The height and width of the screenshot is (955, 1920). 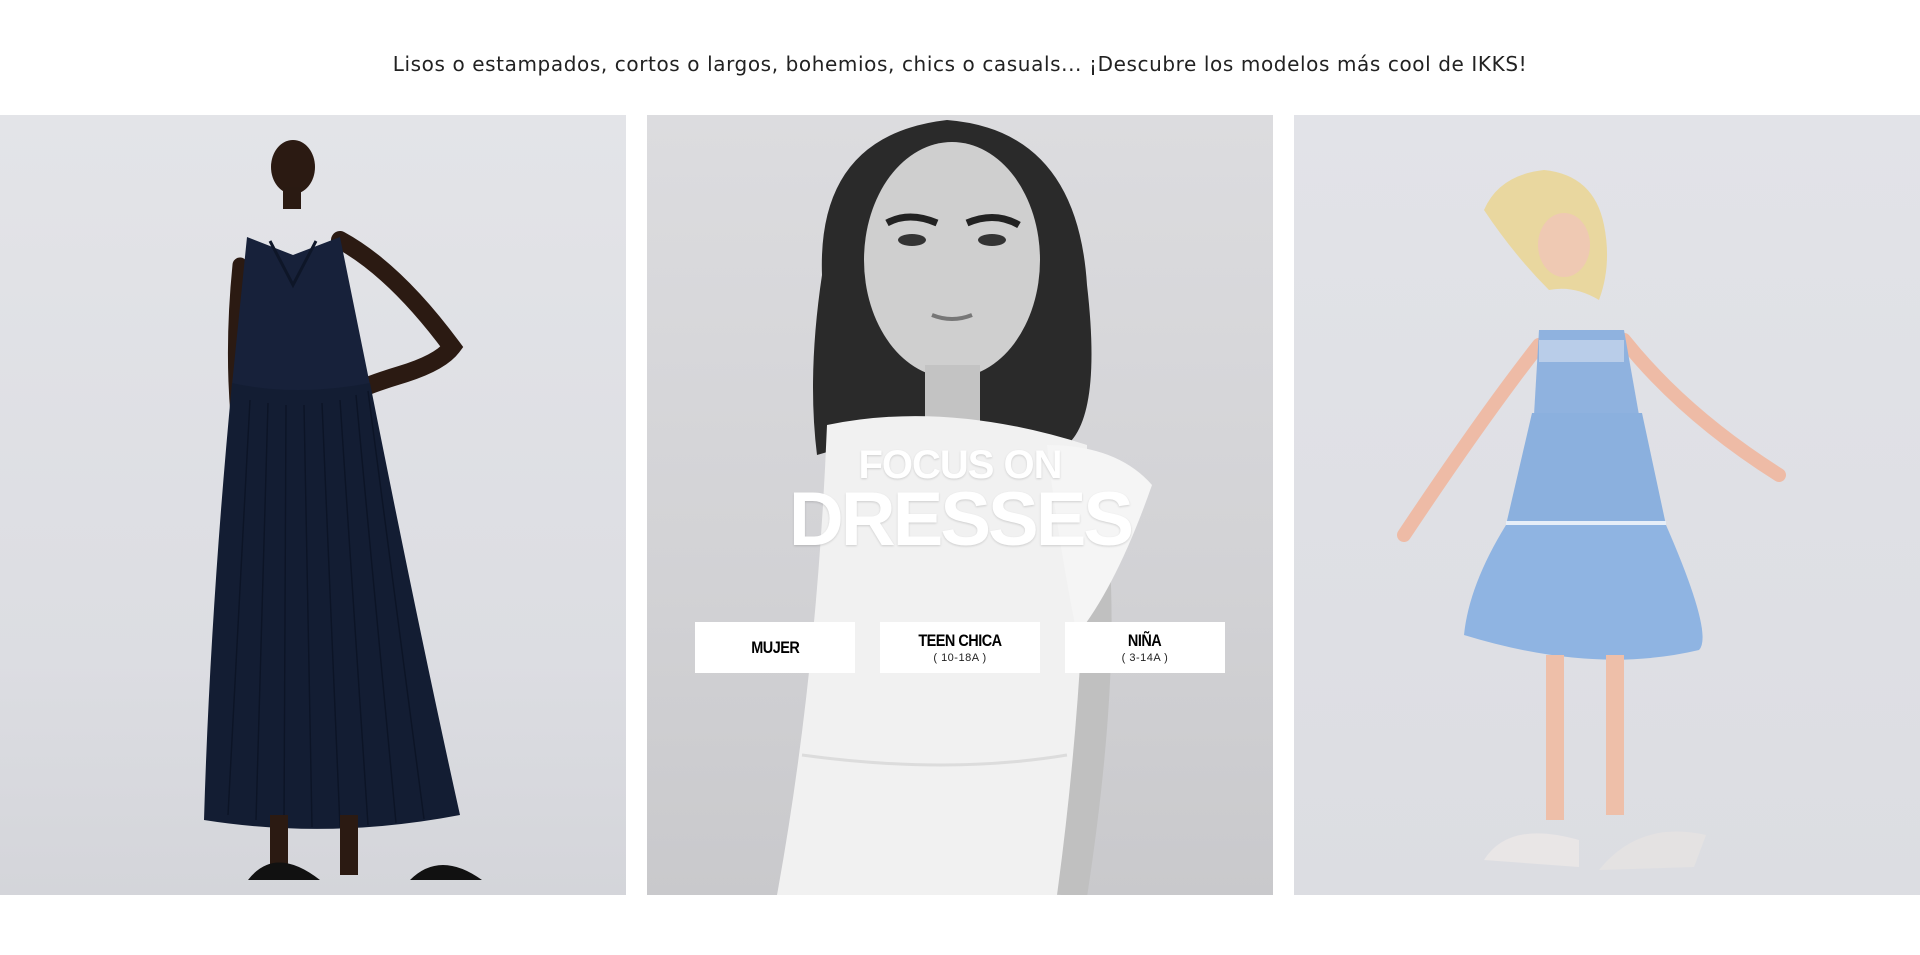 I want to click on nina-button-label: NIÑA, so click(x=1145, y=640).